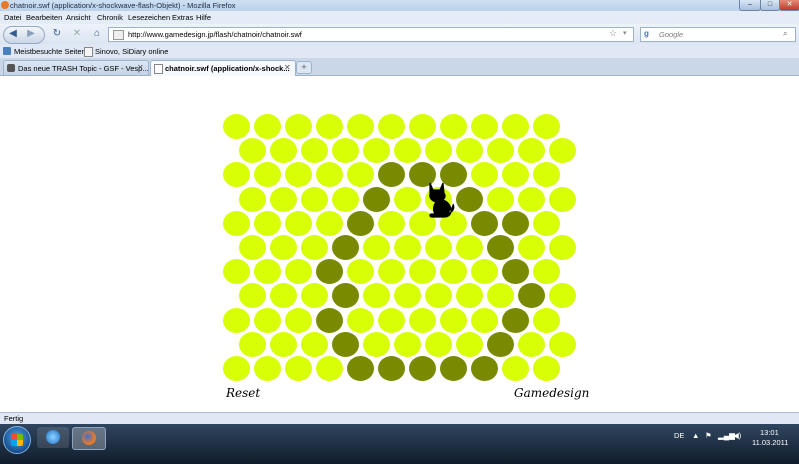 This screenshot has height=464, width=799. I want to click on forward-icon: ▶, so click(31, 34).